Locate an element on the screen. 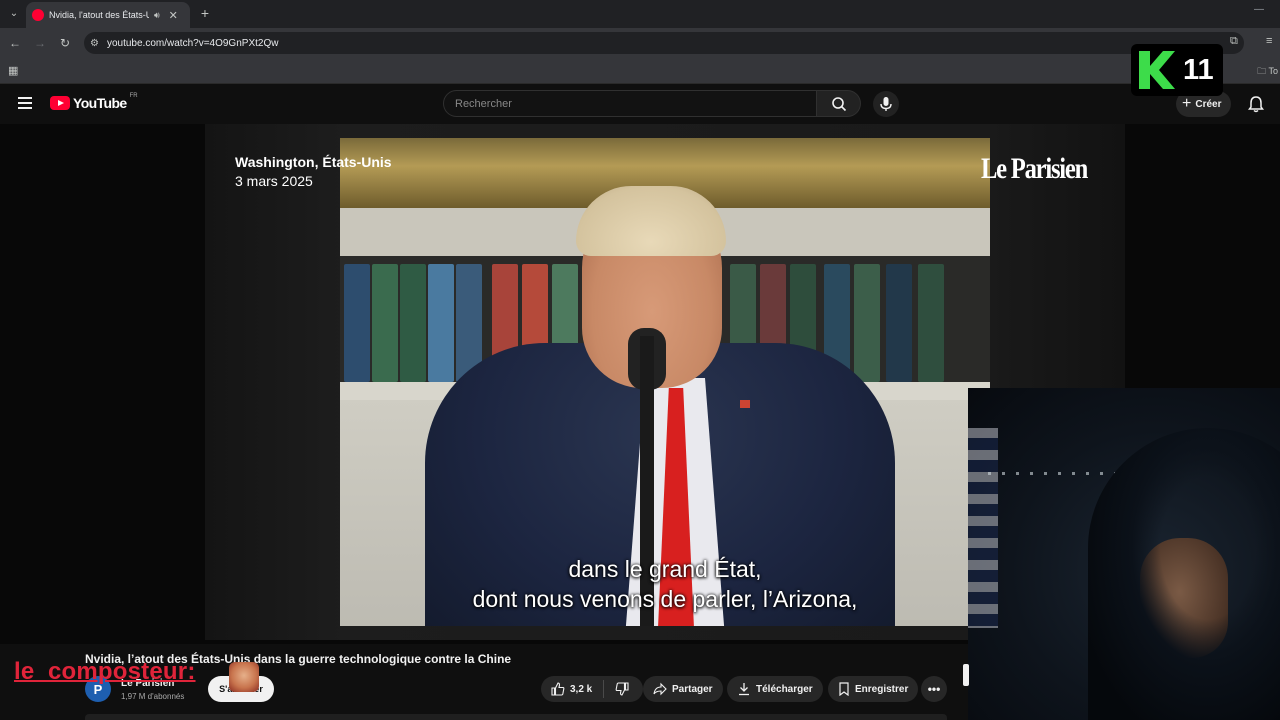 The width and height of the screenshot is (1280, 720). search-icon is located at coordinates (838, 103).